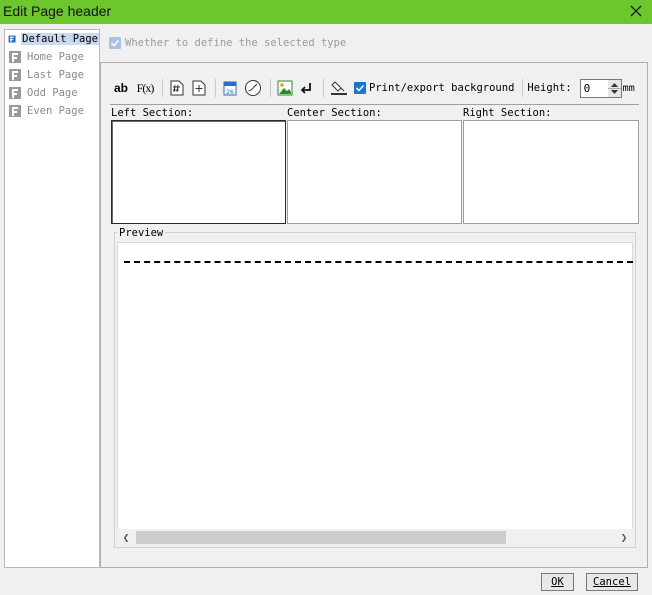  I want to click on print-background-checkbox, so click(360, 88).